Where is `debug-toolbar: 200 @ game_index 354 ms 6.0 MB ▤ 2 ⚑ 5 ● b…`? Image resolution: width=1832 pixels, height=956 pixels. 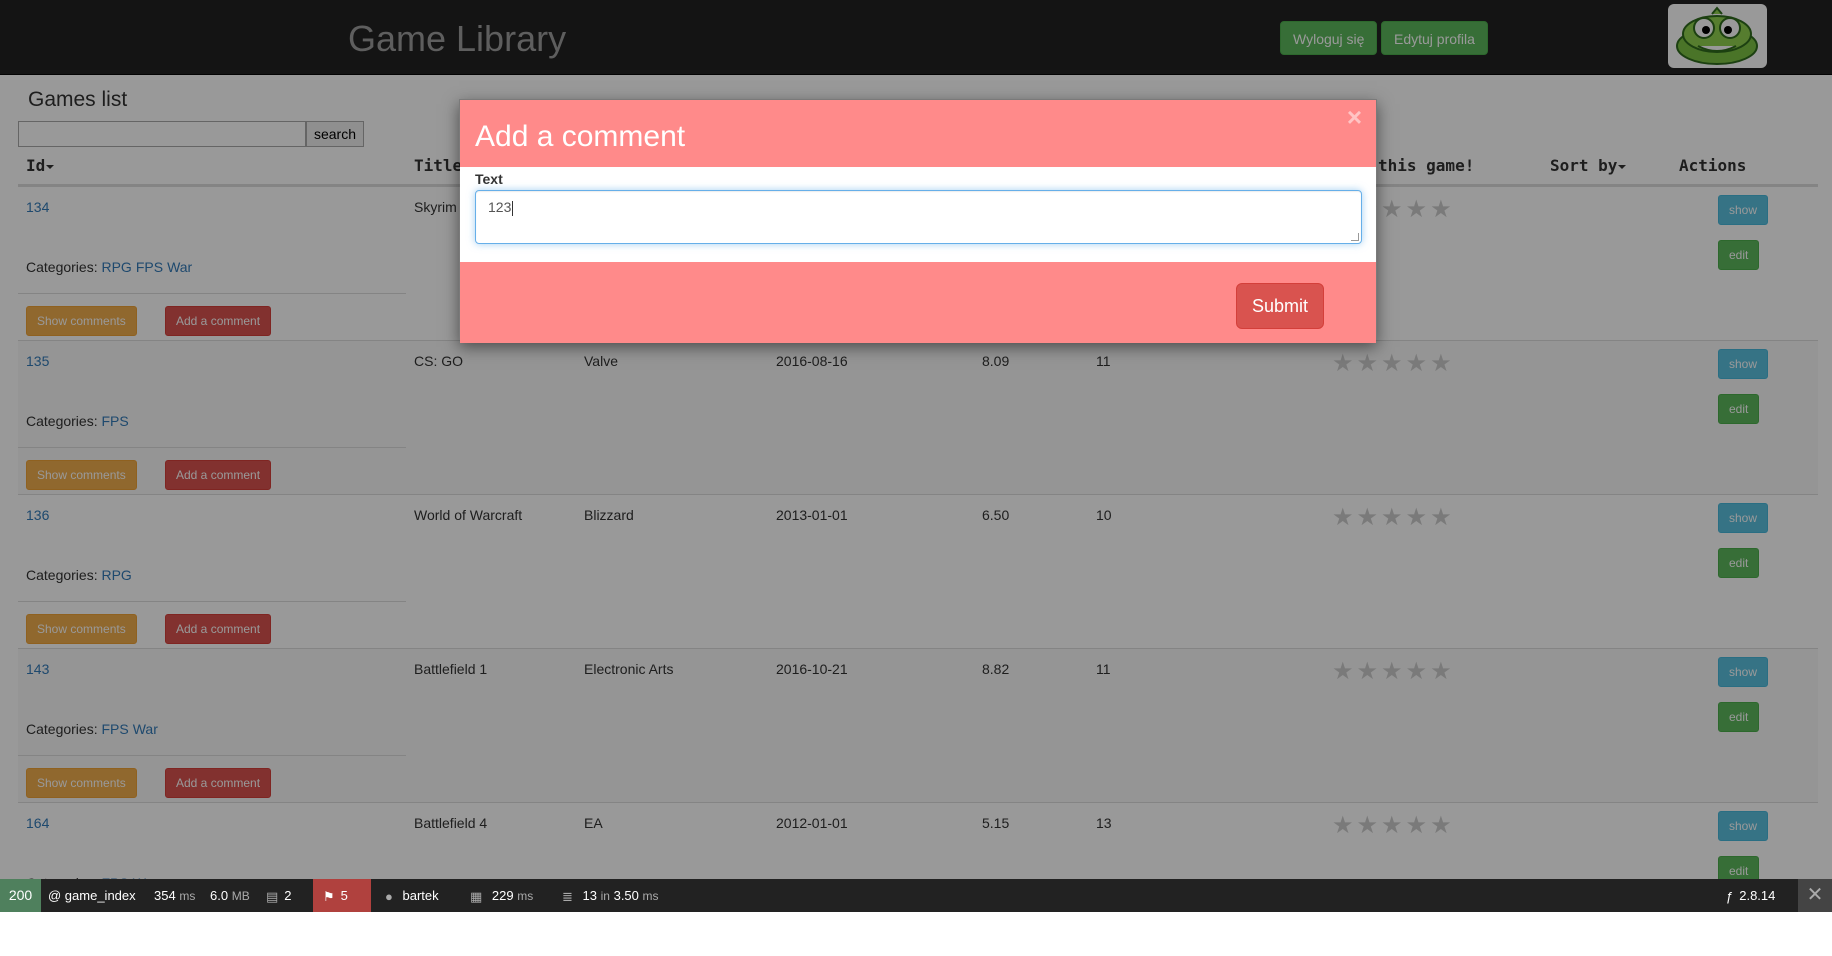 debug-toolbar: 200 @ game_index 354 ms 6.0 MB ▤ 2 ⚑ 5 ● b… is located at coordinates (916, 895).